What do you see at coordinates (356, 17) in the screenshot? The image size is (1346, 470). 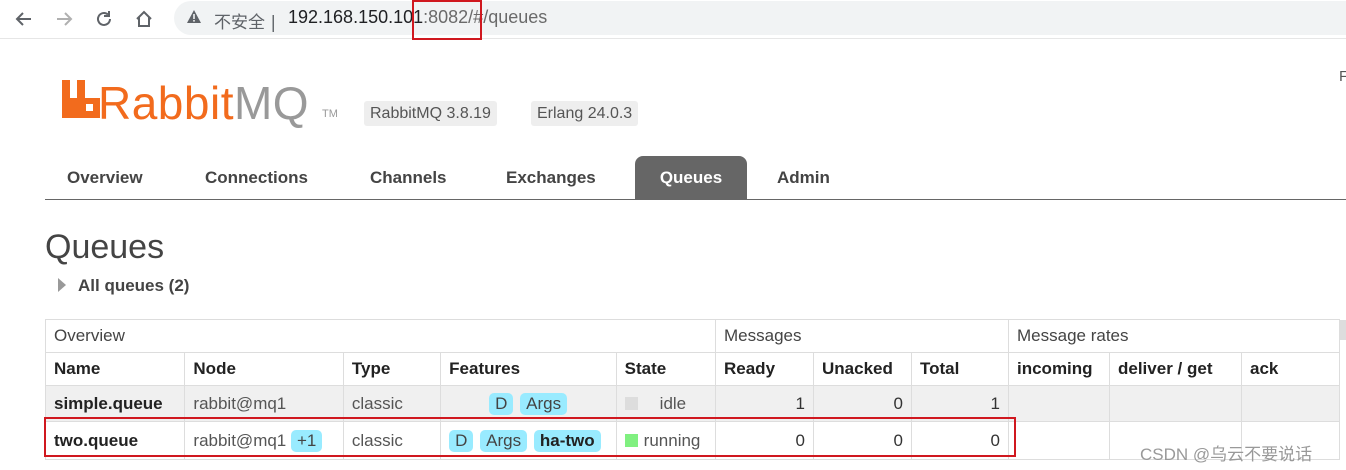 I see `url-host: 192.168.150.101` at bounding box center [356, 17].